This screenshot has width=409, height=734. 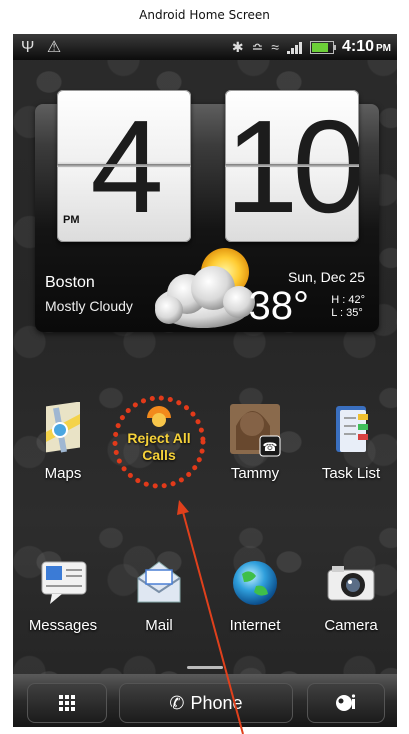 What do you see at coordinates (45, 47) in the screenshot?
I see `status-left: Ψ ⚠` at bounding box center [45, 47].